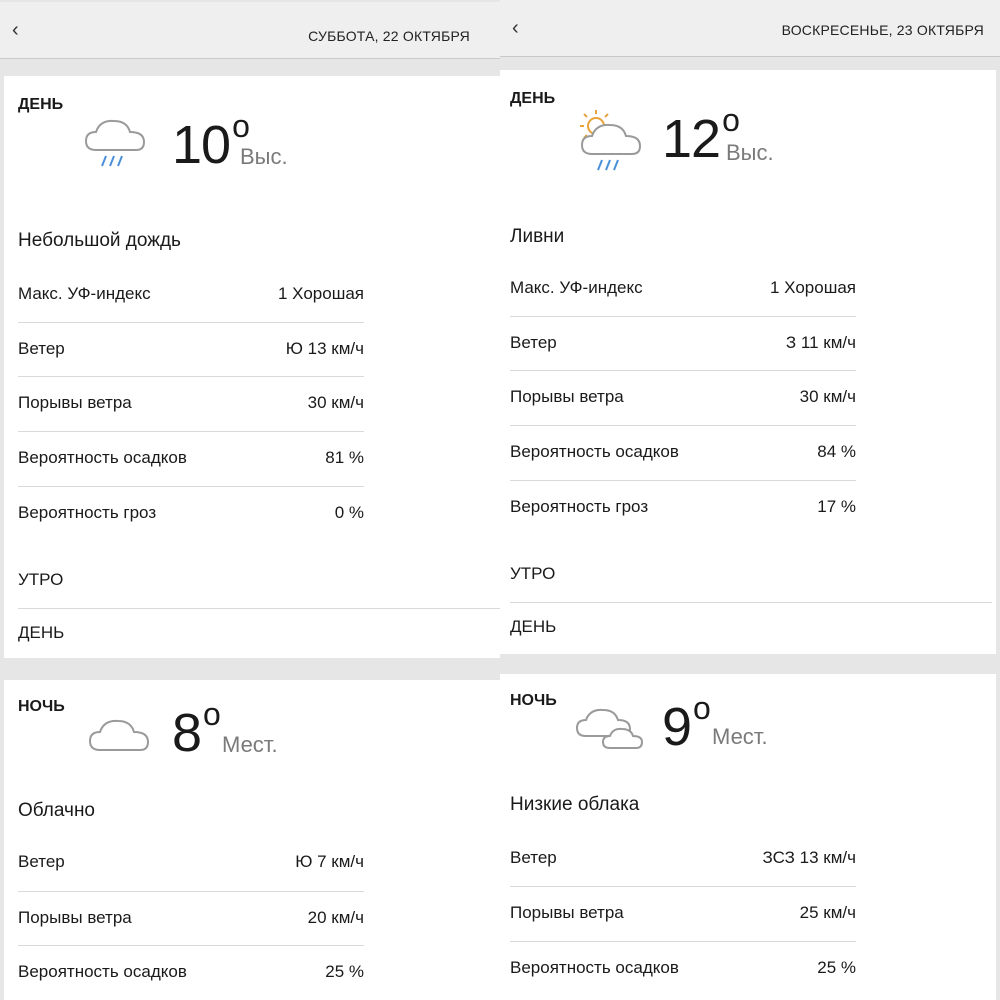 This screenshot has width=1000, height=1000. Describe the element at coordinates (329, 861) in the screenshot. I see `detail-value: Ю 7 км/ч` at that location.